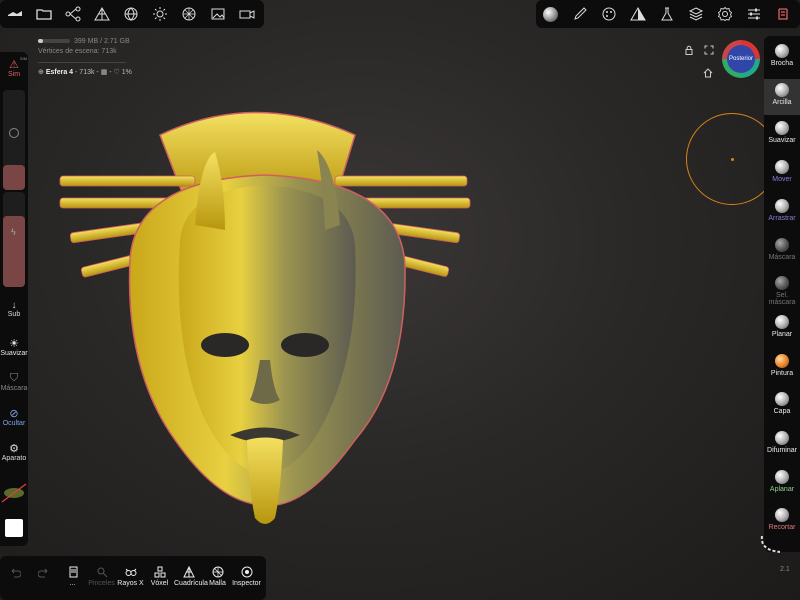 The height and width of the screenshot is (600, 800). Describe the element at coordinates (77, 51) in the screenshot. I see `vertices-readout: Vértices de escena: 713k` at that location.